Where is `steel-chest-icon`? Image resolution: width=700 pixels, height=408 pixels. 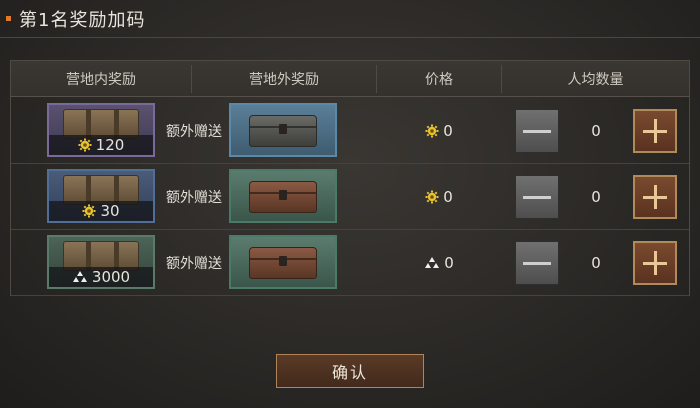 steel-chest-icon is located at coordinates (283, 131).